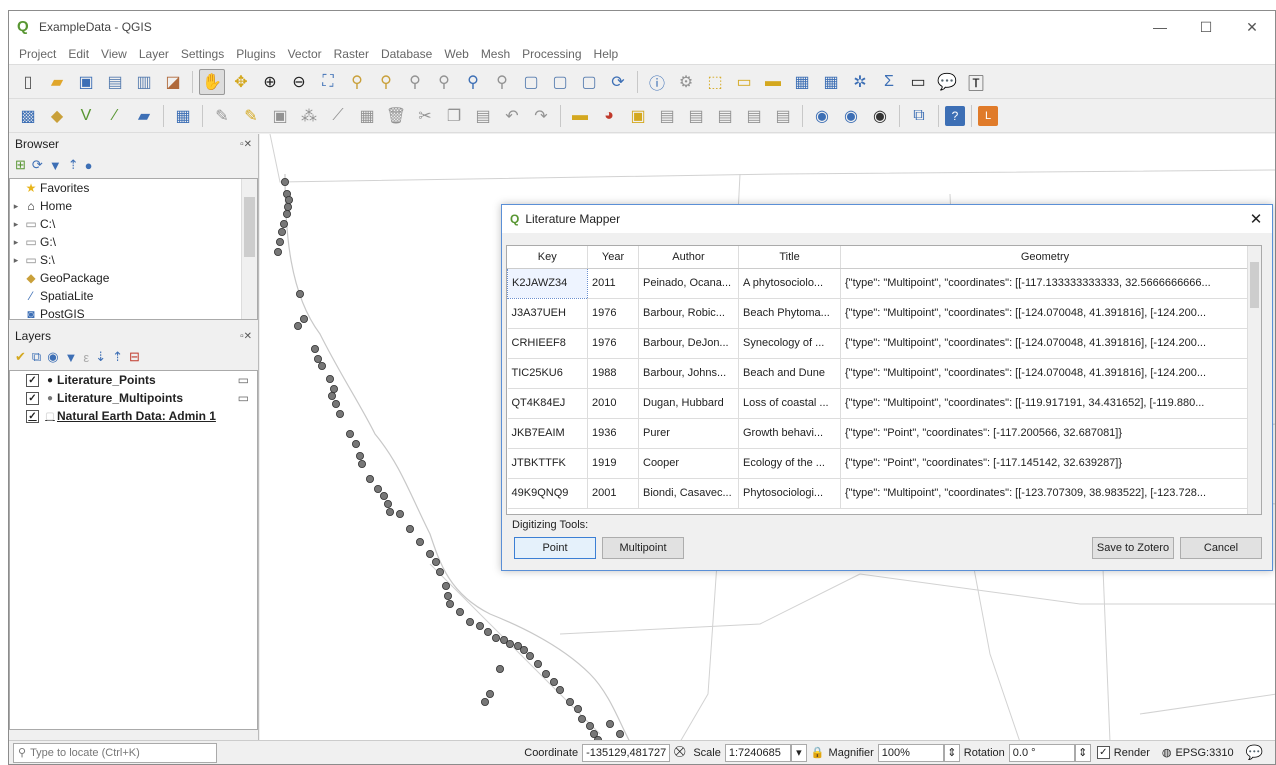 The width and height of the screenshot is (1276, 765). What do you see at coordinates (37, 54) in the screenshot?
I see `menu-project: Project` at bounding box center [37, 54].